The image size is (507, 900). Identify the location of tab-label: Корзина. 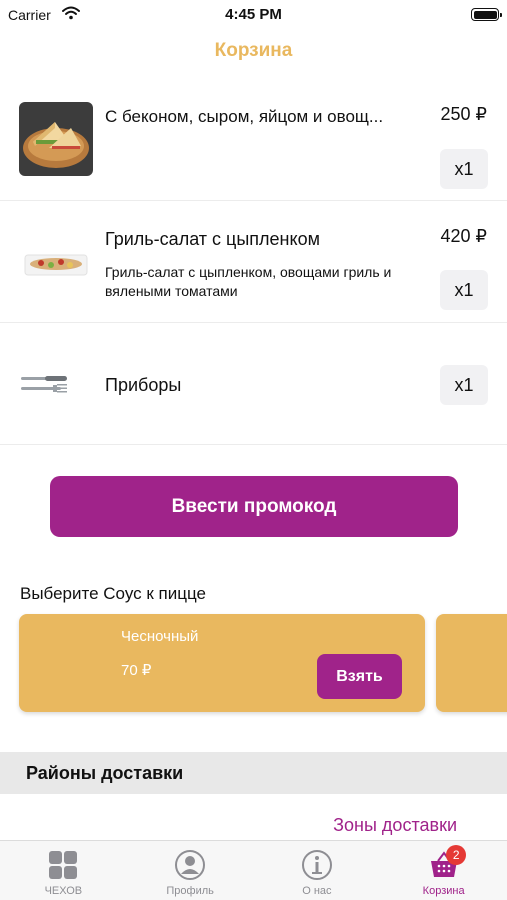
(443, 891).